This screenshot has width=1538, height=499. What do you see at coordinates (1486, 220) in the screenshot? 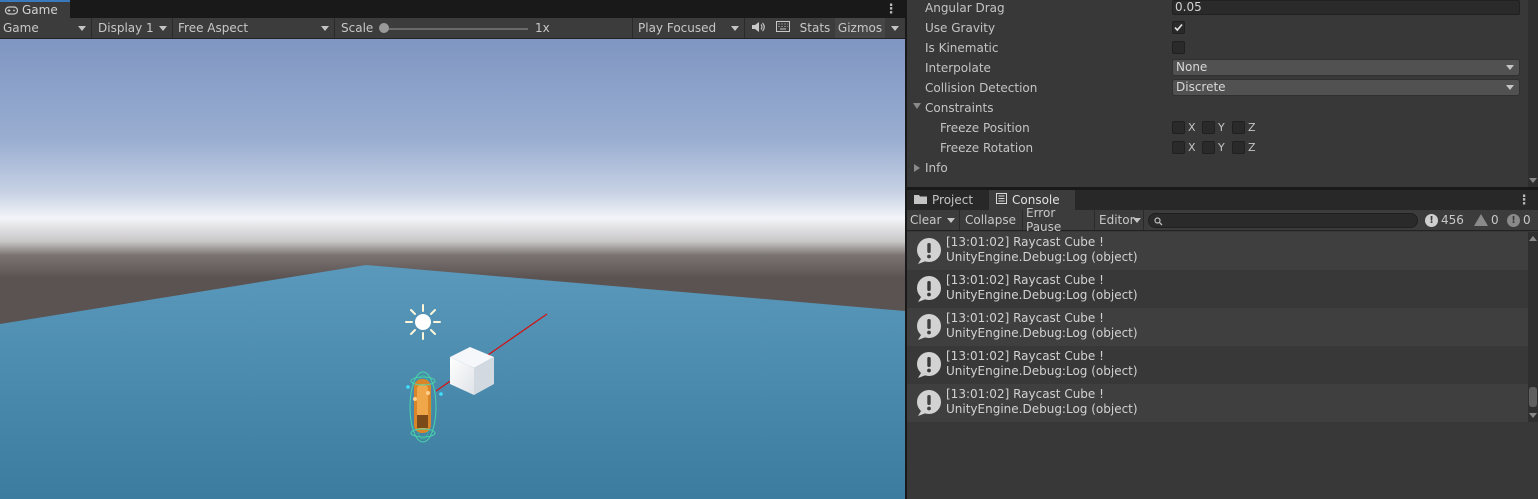
I see `warning-count-toggle: 0` at bounding box center [1486, 220].